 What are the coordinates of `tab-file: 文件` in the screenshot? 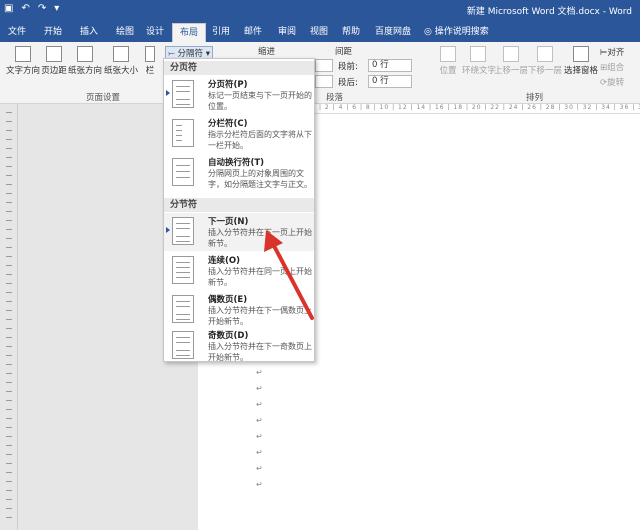 It's located at (17, 32).